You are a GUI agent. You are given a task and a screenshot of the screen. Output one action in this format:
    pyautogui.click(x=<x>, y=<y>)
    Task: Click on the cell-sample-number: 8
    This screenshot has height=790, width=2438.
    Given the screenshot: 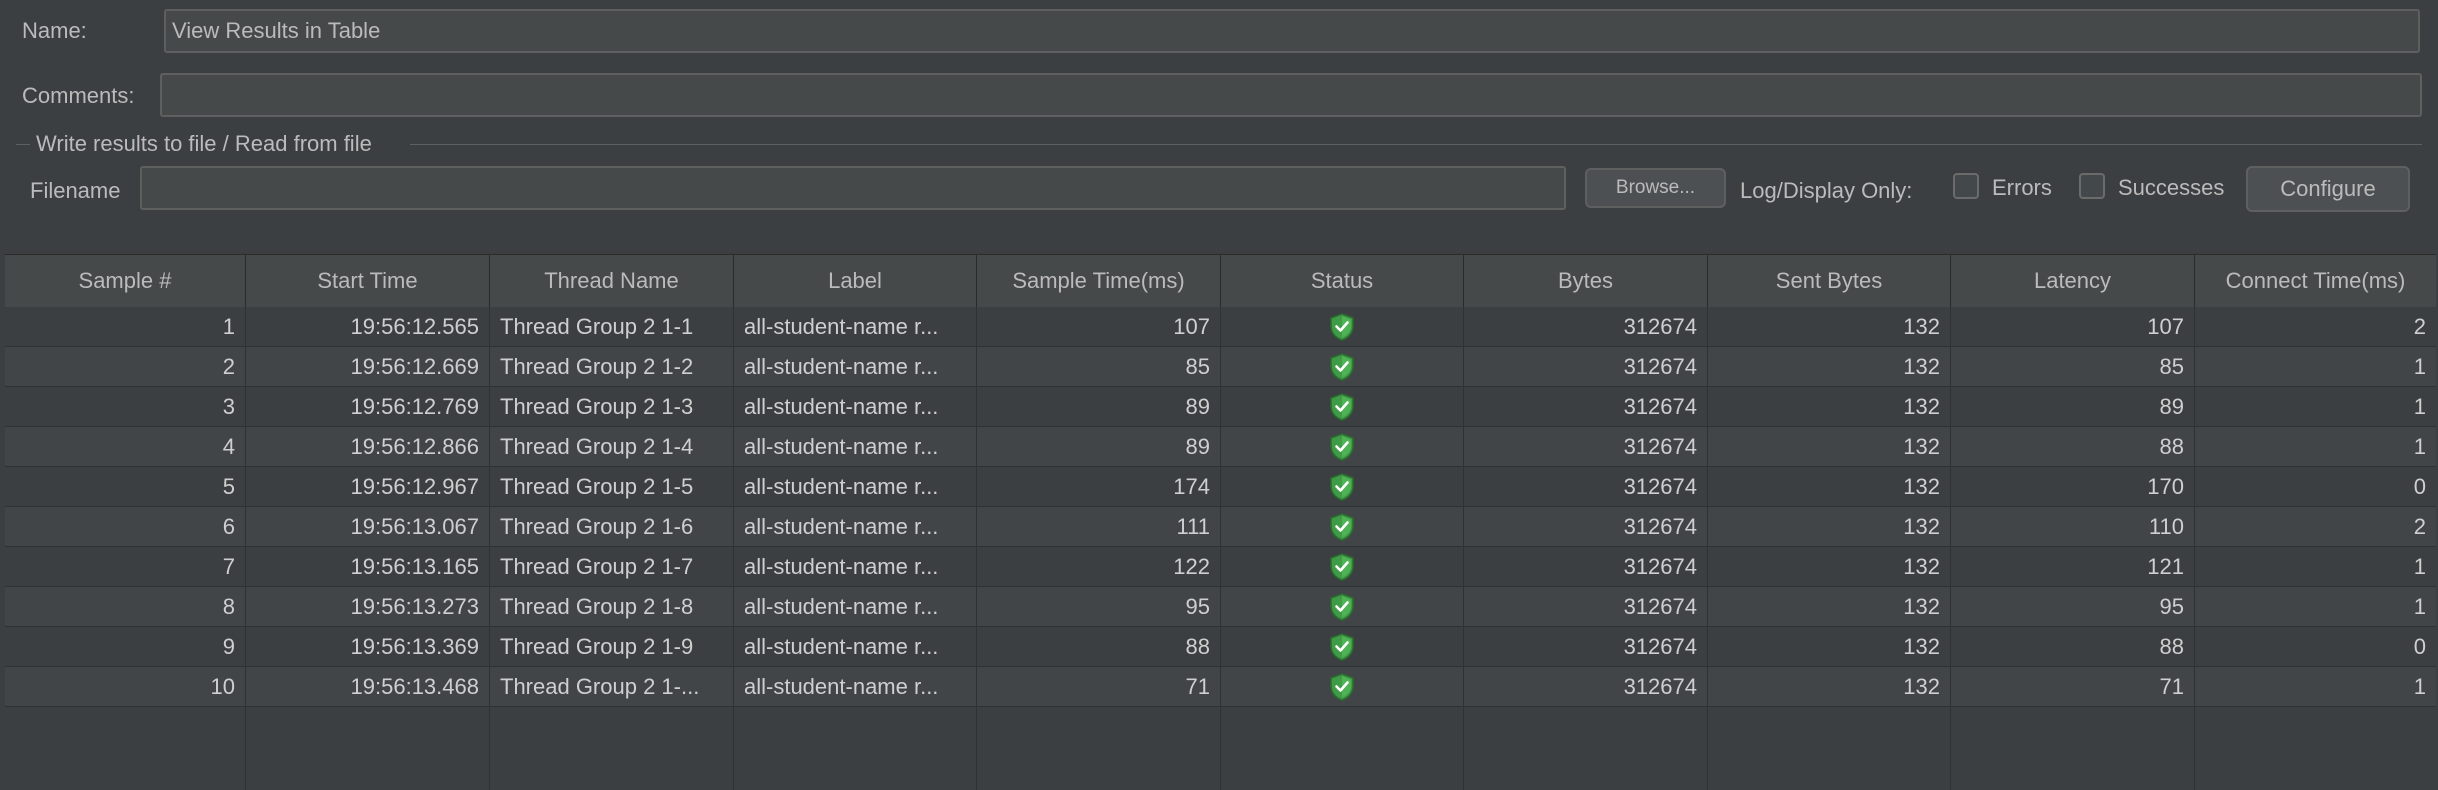 What is the action you would take?
    pyautogui.click(x=125, y=606)
    